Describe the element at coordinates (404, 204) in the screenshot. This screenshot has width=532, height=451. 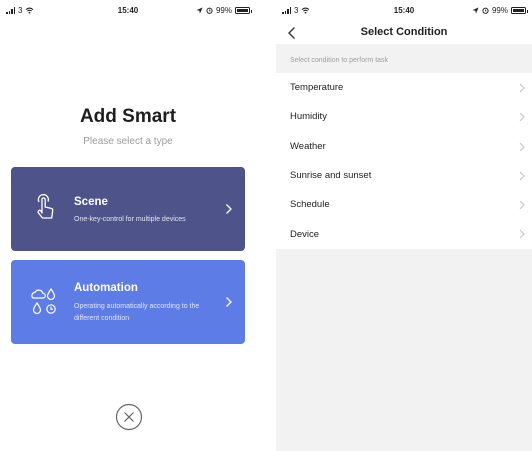
I see `condition-row-schedule: Schedule` at that location.